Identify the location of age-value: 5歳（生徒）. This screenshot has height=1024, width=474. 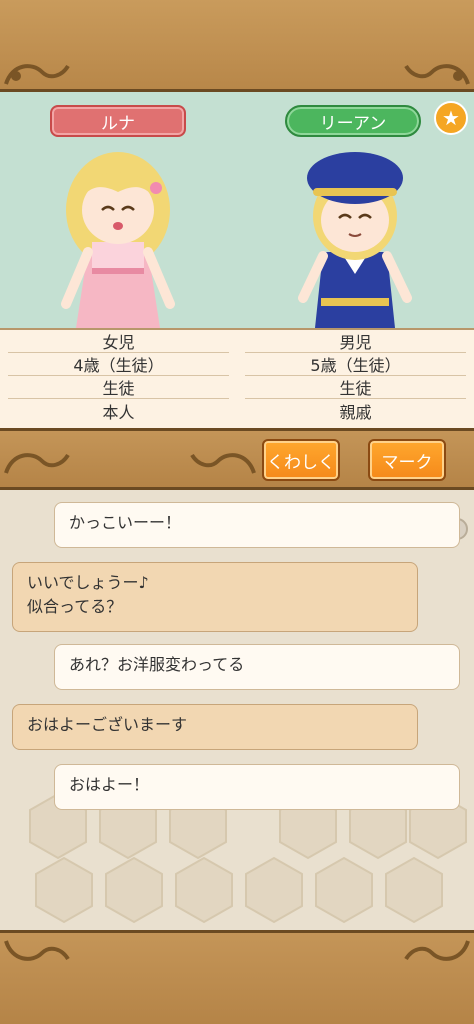
(355, 364).